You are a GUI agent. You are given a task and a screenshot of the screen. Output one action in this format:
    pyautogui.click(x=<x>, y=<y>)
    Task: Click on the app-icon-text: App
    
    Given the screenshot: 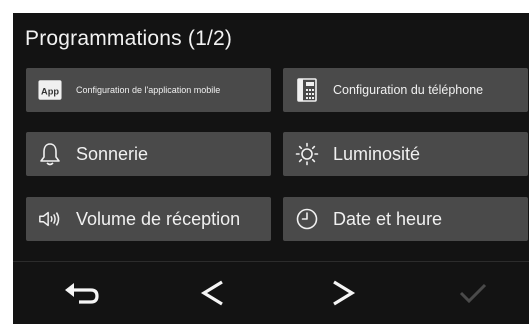 What is the action you would take?
    pyautogui.click(x=50, y=92)
    